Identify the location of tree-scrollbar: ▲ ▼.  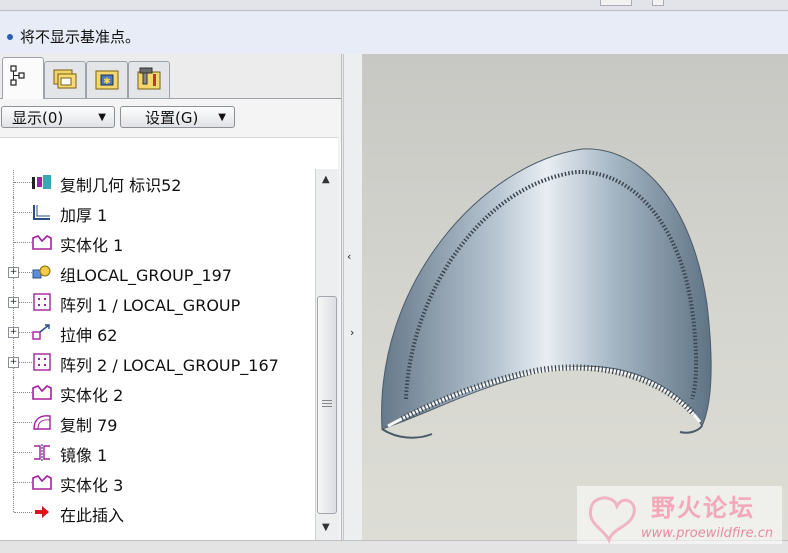
(327, 355).